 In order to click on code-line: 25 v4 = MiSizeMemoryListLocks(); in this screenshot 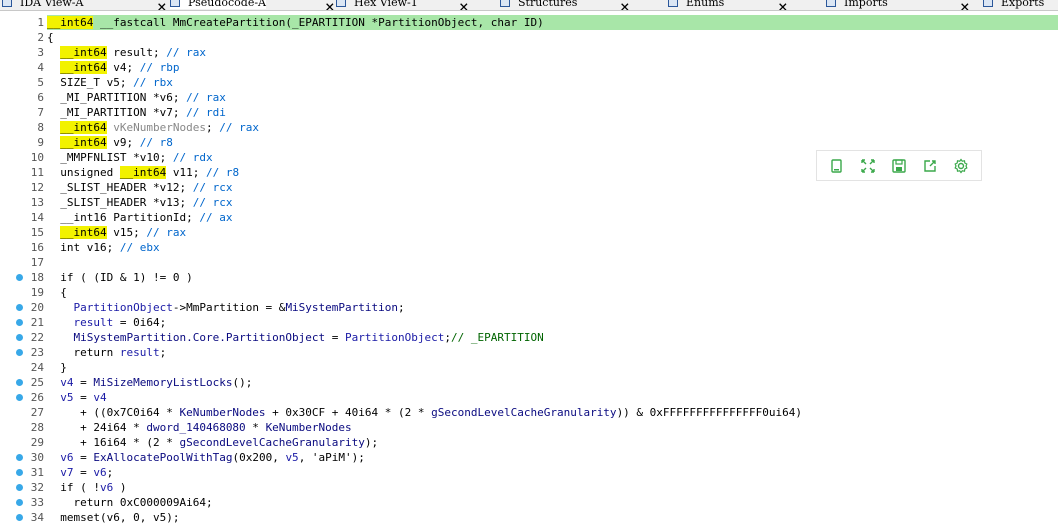, I will do `click(529, 382)`.